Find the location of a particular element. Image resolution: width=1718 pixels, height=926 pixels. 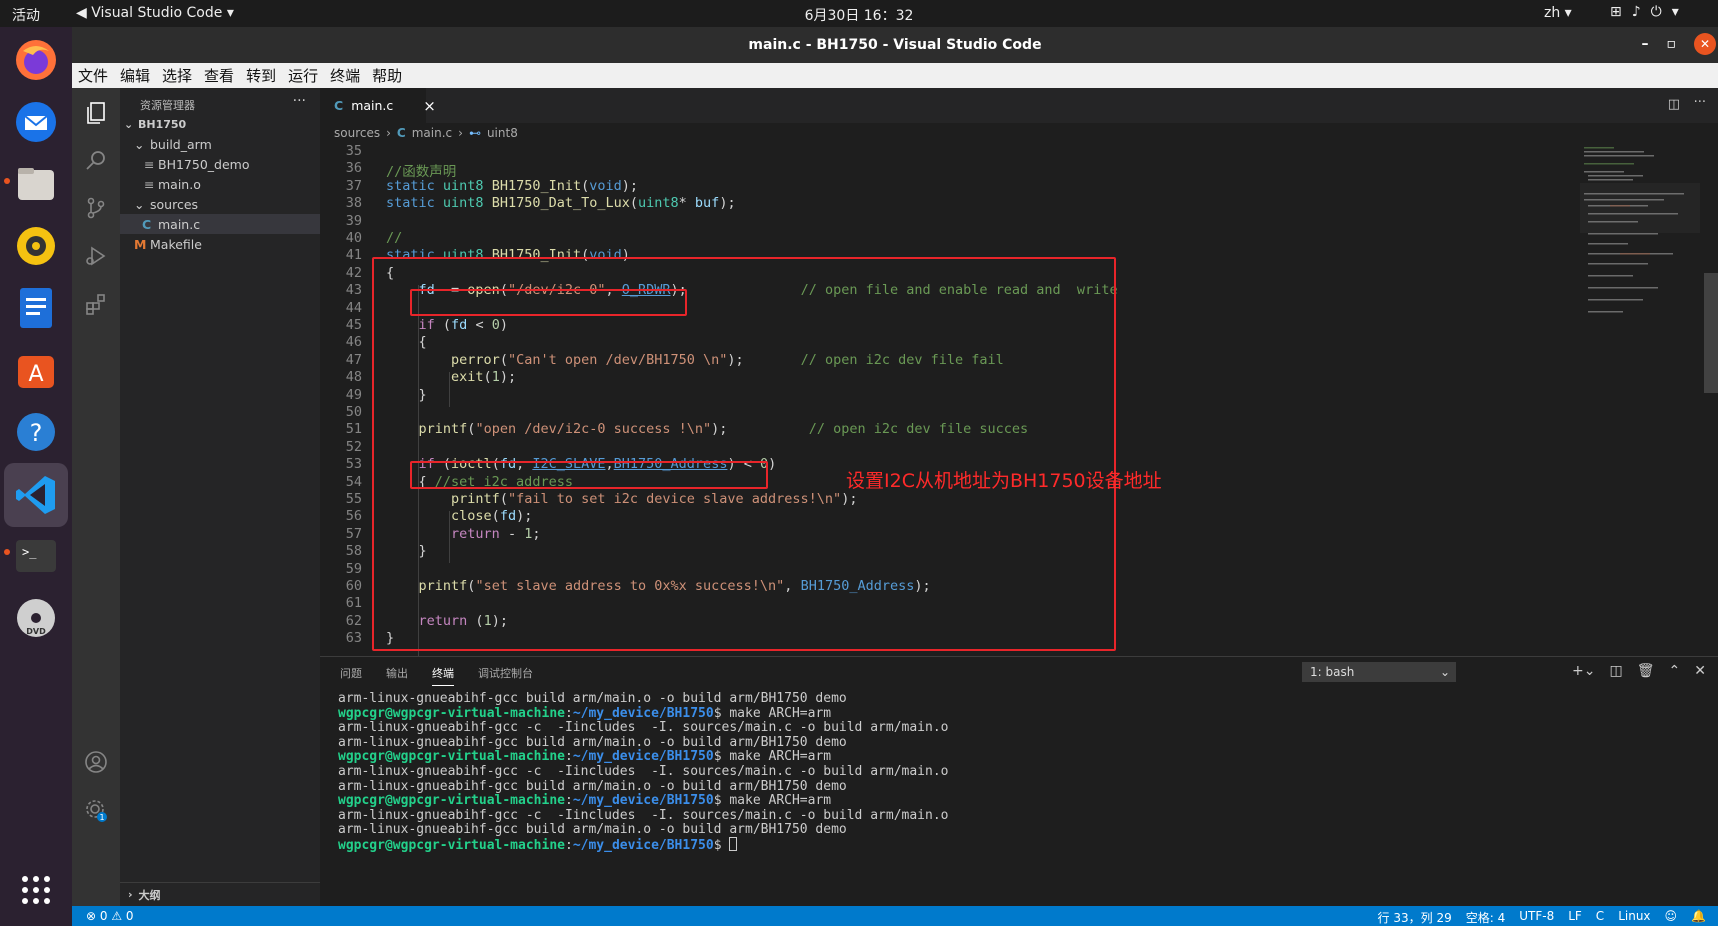

maximize-button: ▫ is located at coordinates (1672, 44).